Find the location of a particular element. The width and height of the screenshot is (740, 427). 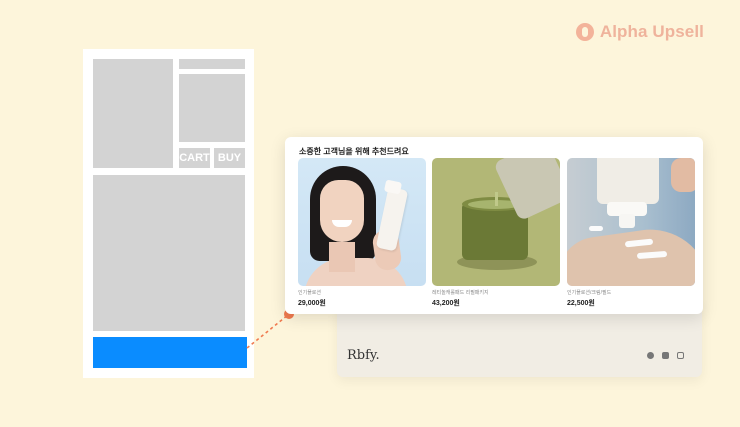

product-card: 인기플로션 29,000원 is located at coordinates (362, 233).